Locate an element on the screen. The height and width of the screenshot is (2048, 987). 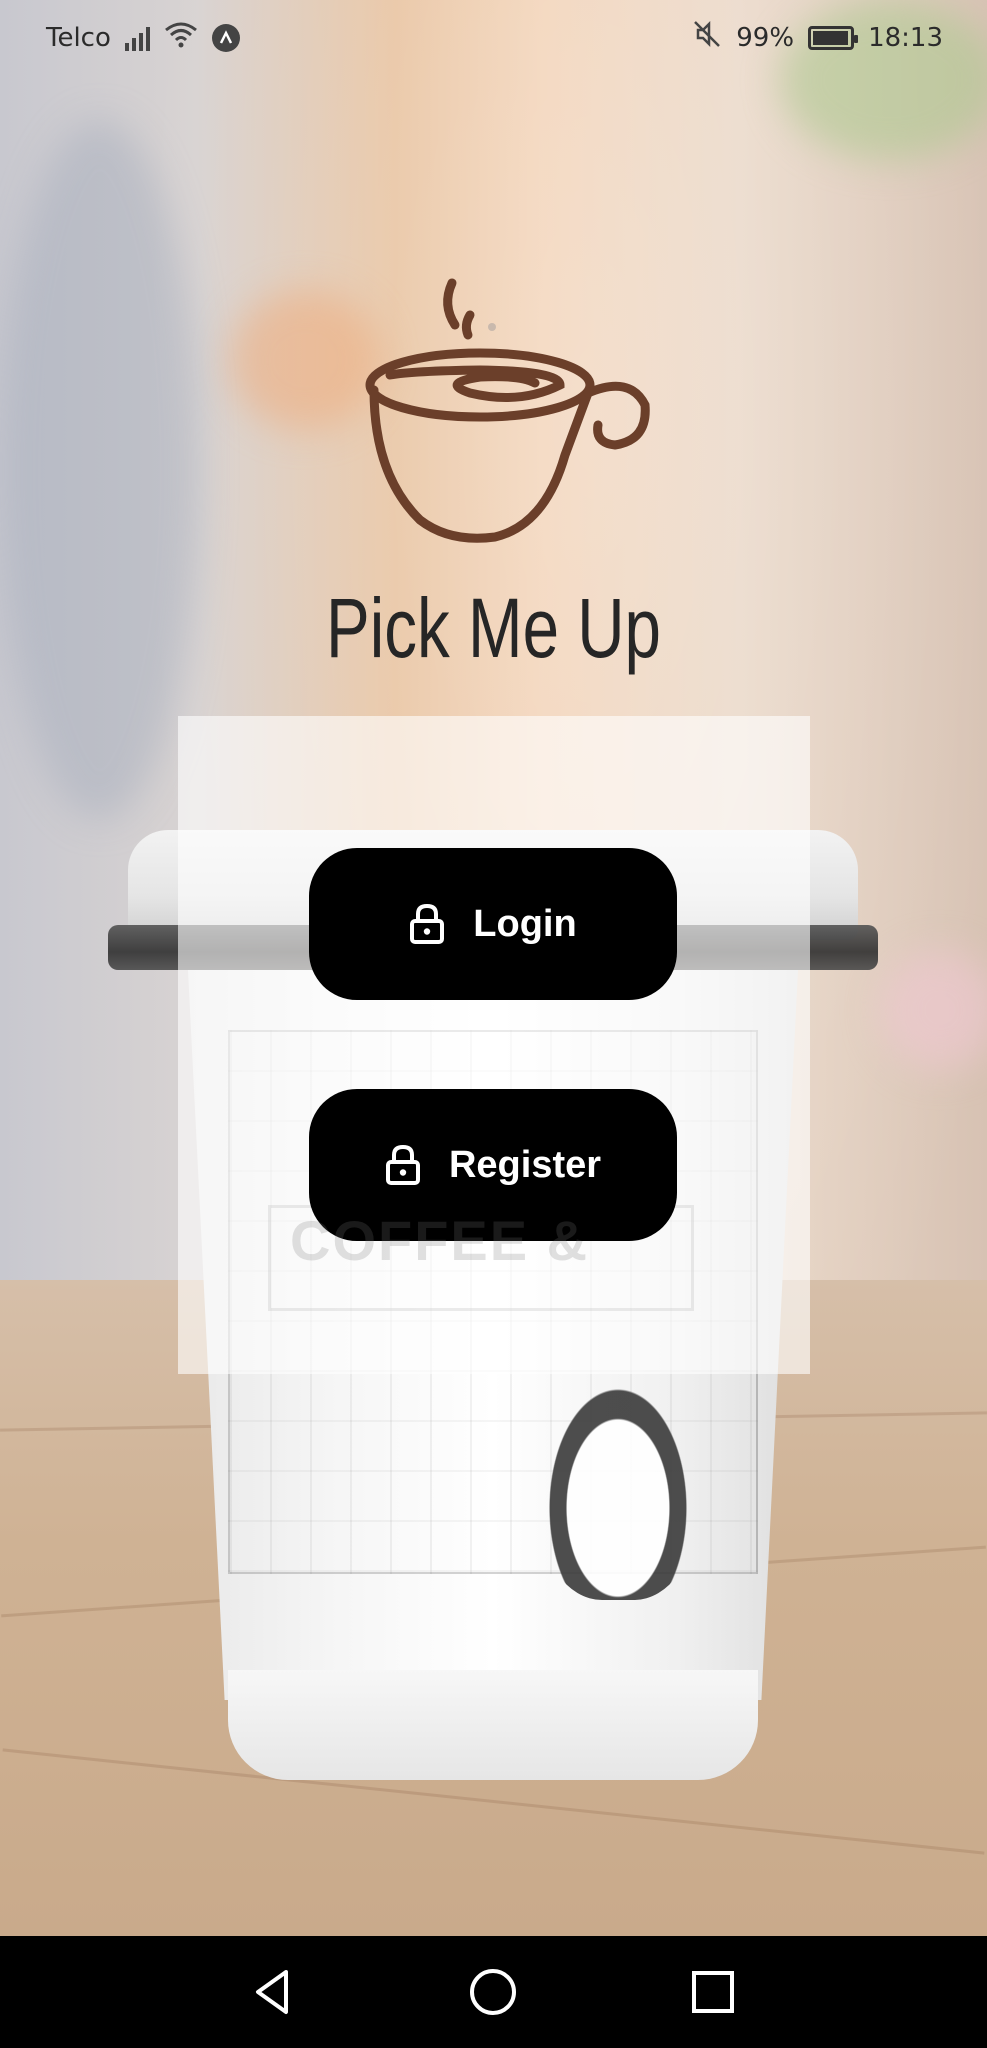
recents-icon is located at coordinates (713, 1992).